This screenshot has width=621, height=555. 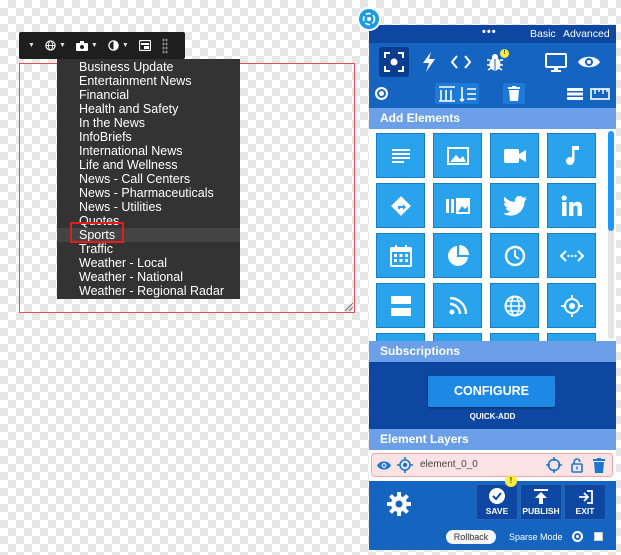 I want to click on directions-icon, so click(x=400, y=205).